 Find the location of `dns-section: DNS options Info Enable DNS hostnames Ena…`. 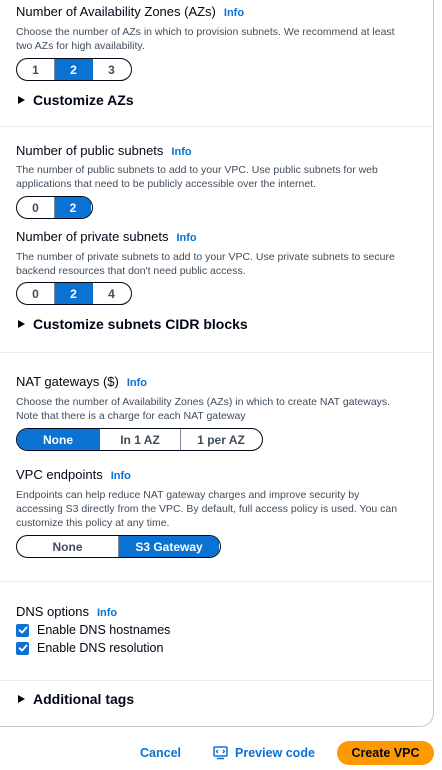

dns-section: DNS options Info Enable DNS hostnames Ena… is located at coordinates (216, 631).